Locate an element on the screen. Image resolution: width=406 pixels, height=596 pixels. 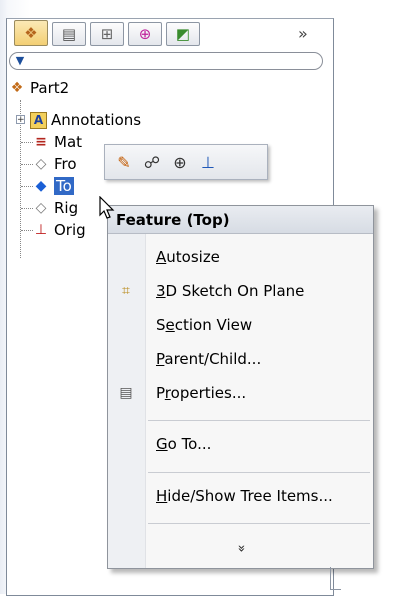
menu-item-label: Autosize is located at coordinates (188, 257).